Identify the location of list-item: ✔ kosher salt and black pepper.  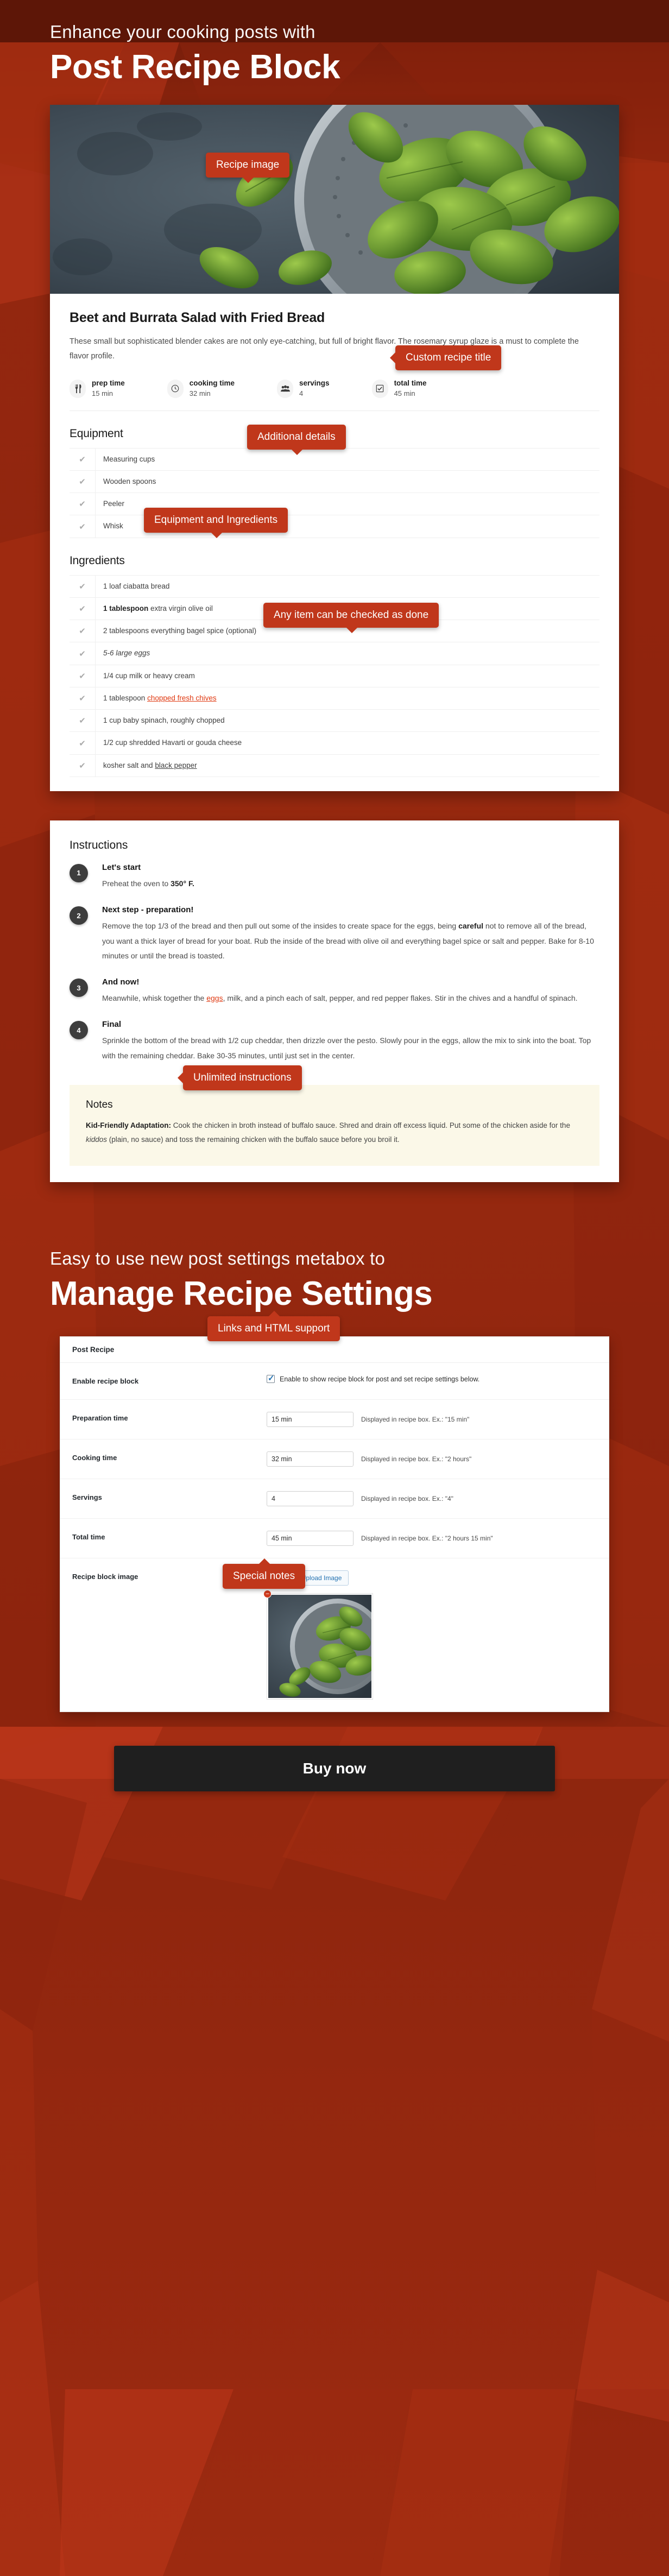
(335, 765).